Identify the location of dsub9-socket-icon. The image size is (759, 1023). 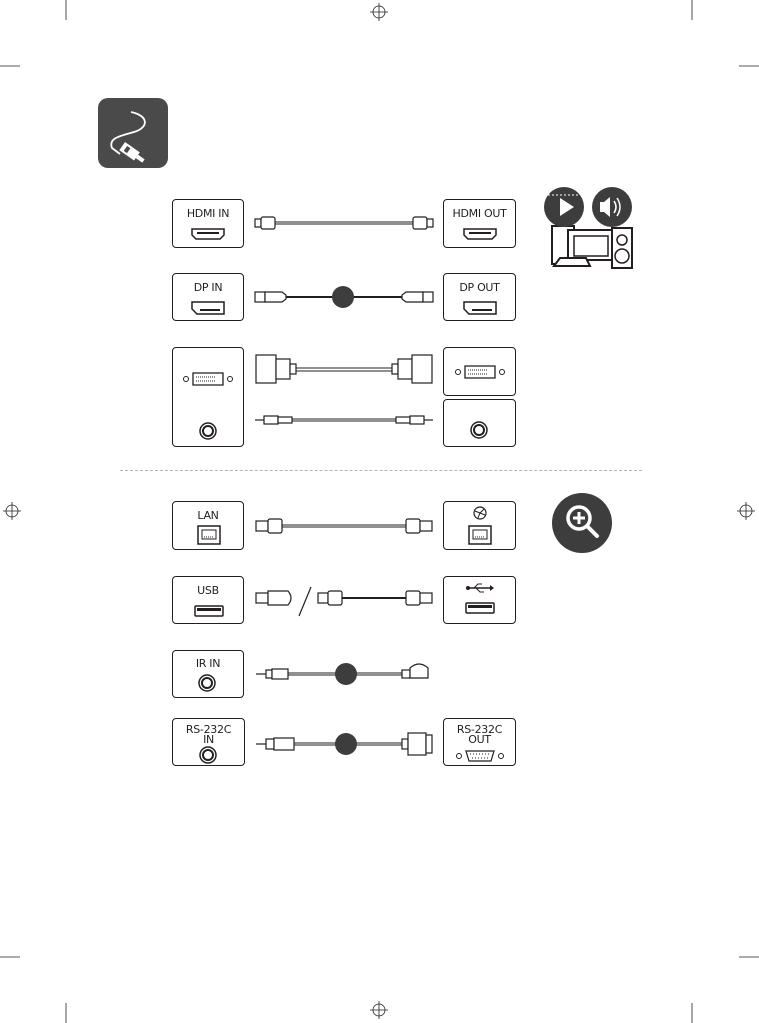
(480, 756).